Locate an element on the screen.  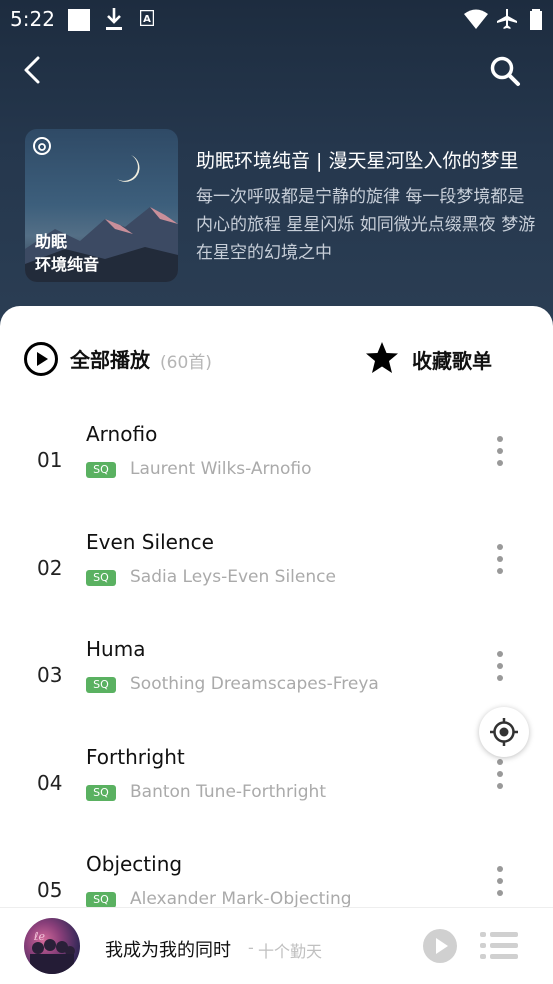
app-notification-icon: A is located at coordinates (147, 18).